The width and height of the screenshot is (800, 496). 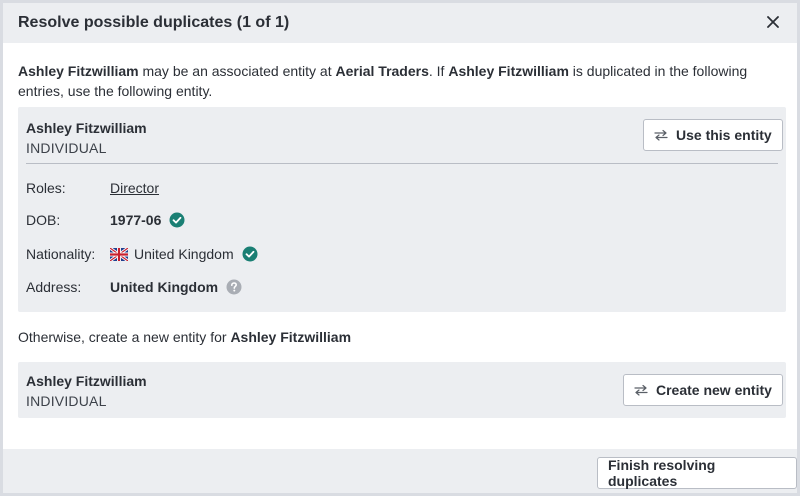 What do you see at coordinates (147, 220) in the screenshot?
I see `dob-value: 1977-06` at bounding box center [147, 220].